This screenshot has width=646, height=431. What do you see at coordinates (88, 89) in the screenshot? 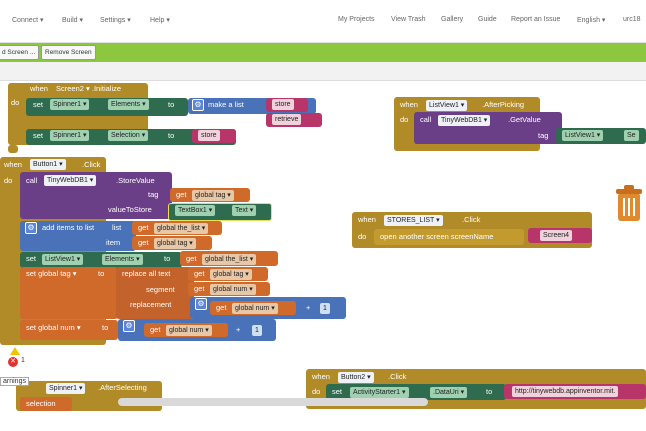
I see `screen2-initialize-event: Screen2 ▾ .Initialize` at bounding box center [88, 89].